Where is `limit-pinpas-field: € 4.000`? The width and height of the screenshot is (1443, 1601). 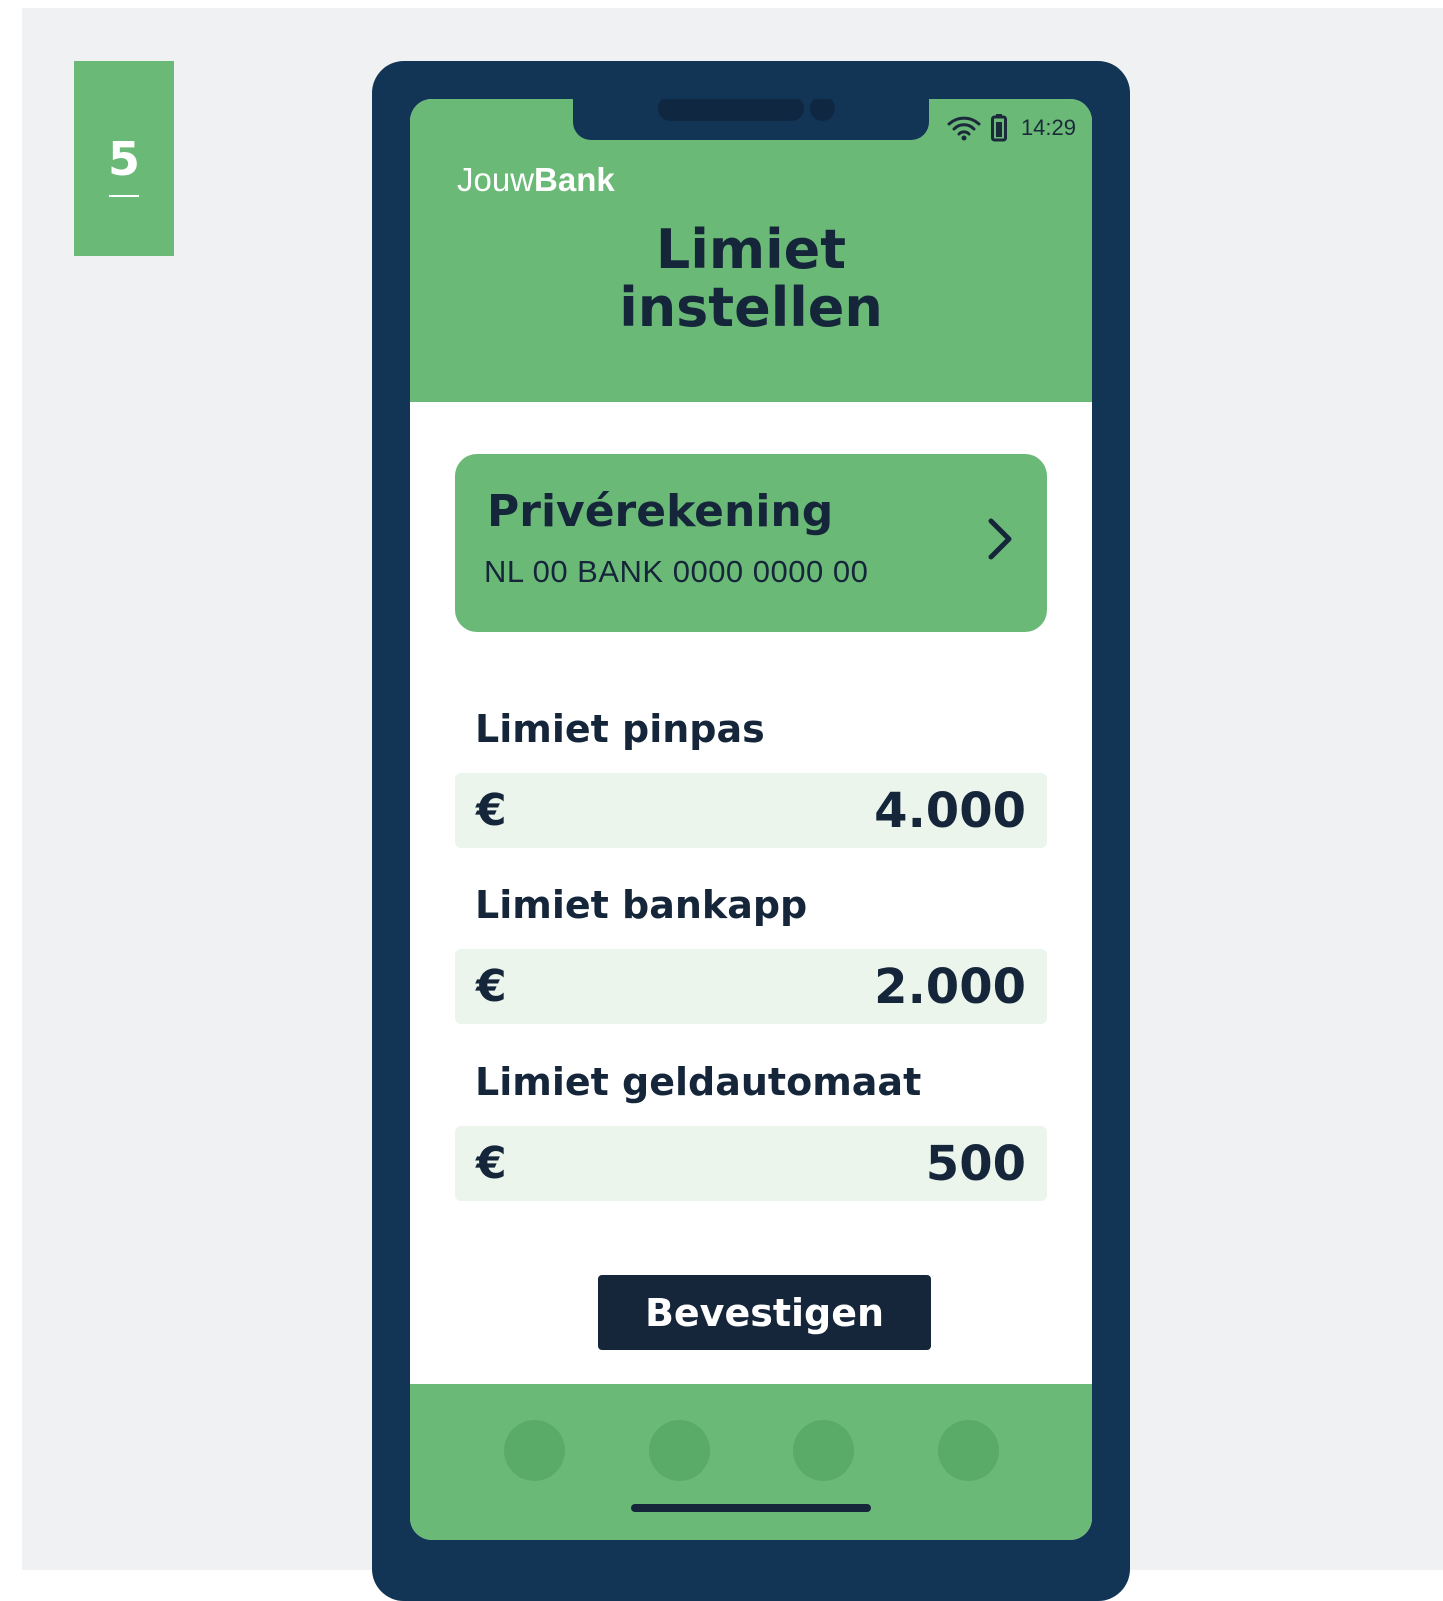 limit-pinpas-field: € 4.000 is located at coordinates (751, 810).